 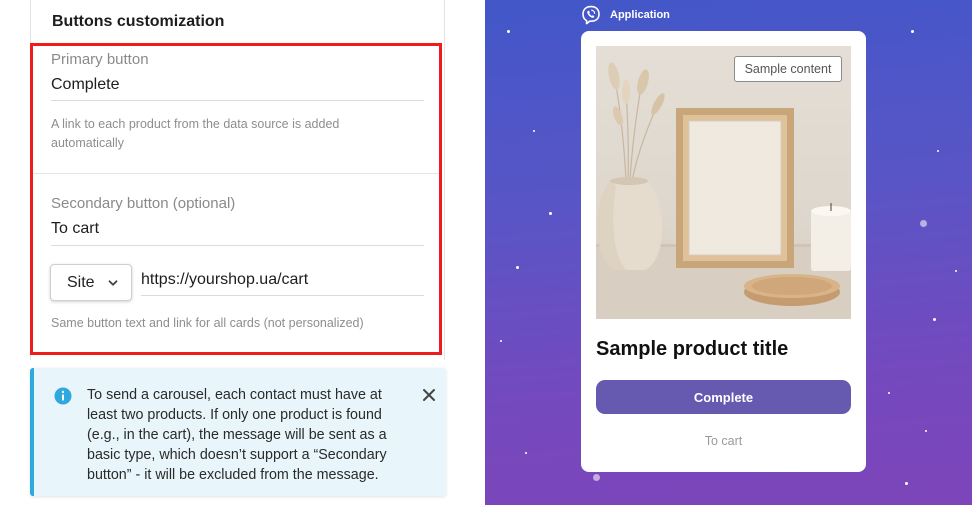 What do you see at coordinates (63, 396) in the screenshot?
I see `info-icon` at bounding box center [63, 396].